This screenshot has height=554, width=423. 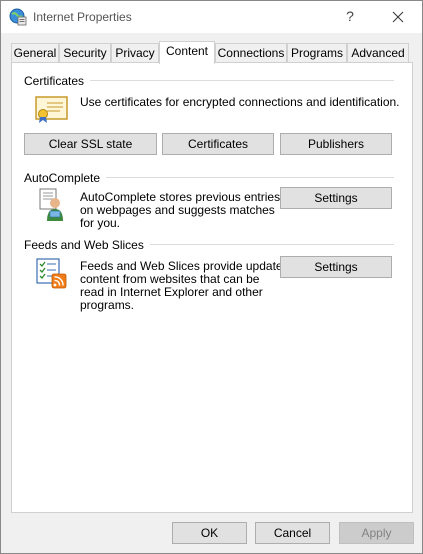 I want to click on apply-button: Apply, so click(x=376, y=533).